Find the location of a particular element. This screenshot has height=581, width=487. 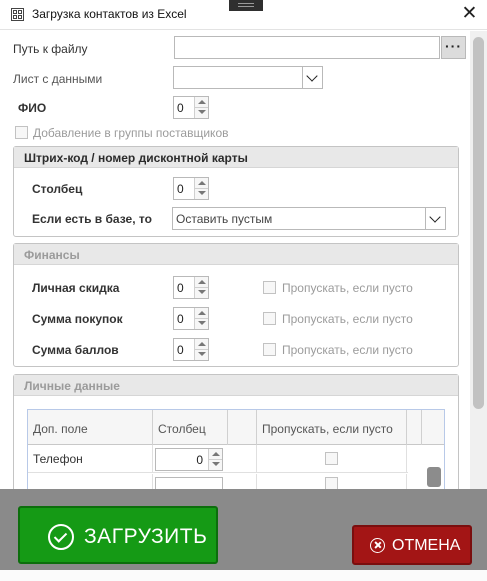

close-circle-icon is located at coordinates (377, 545).